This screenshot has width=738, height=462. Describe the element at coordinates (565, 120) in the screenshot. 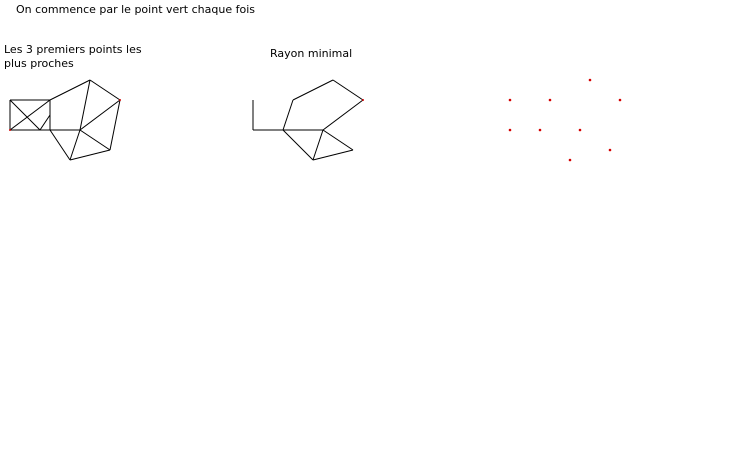

I see `points-only-set` at that location.